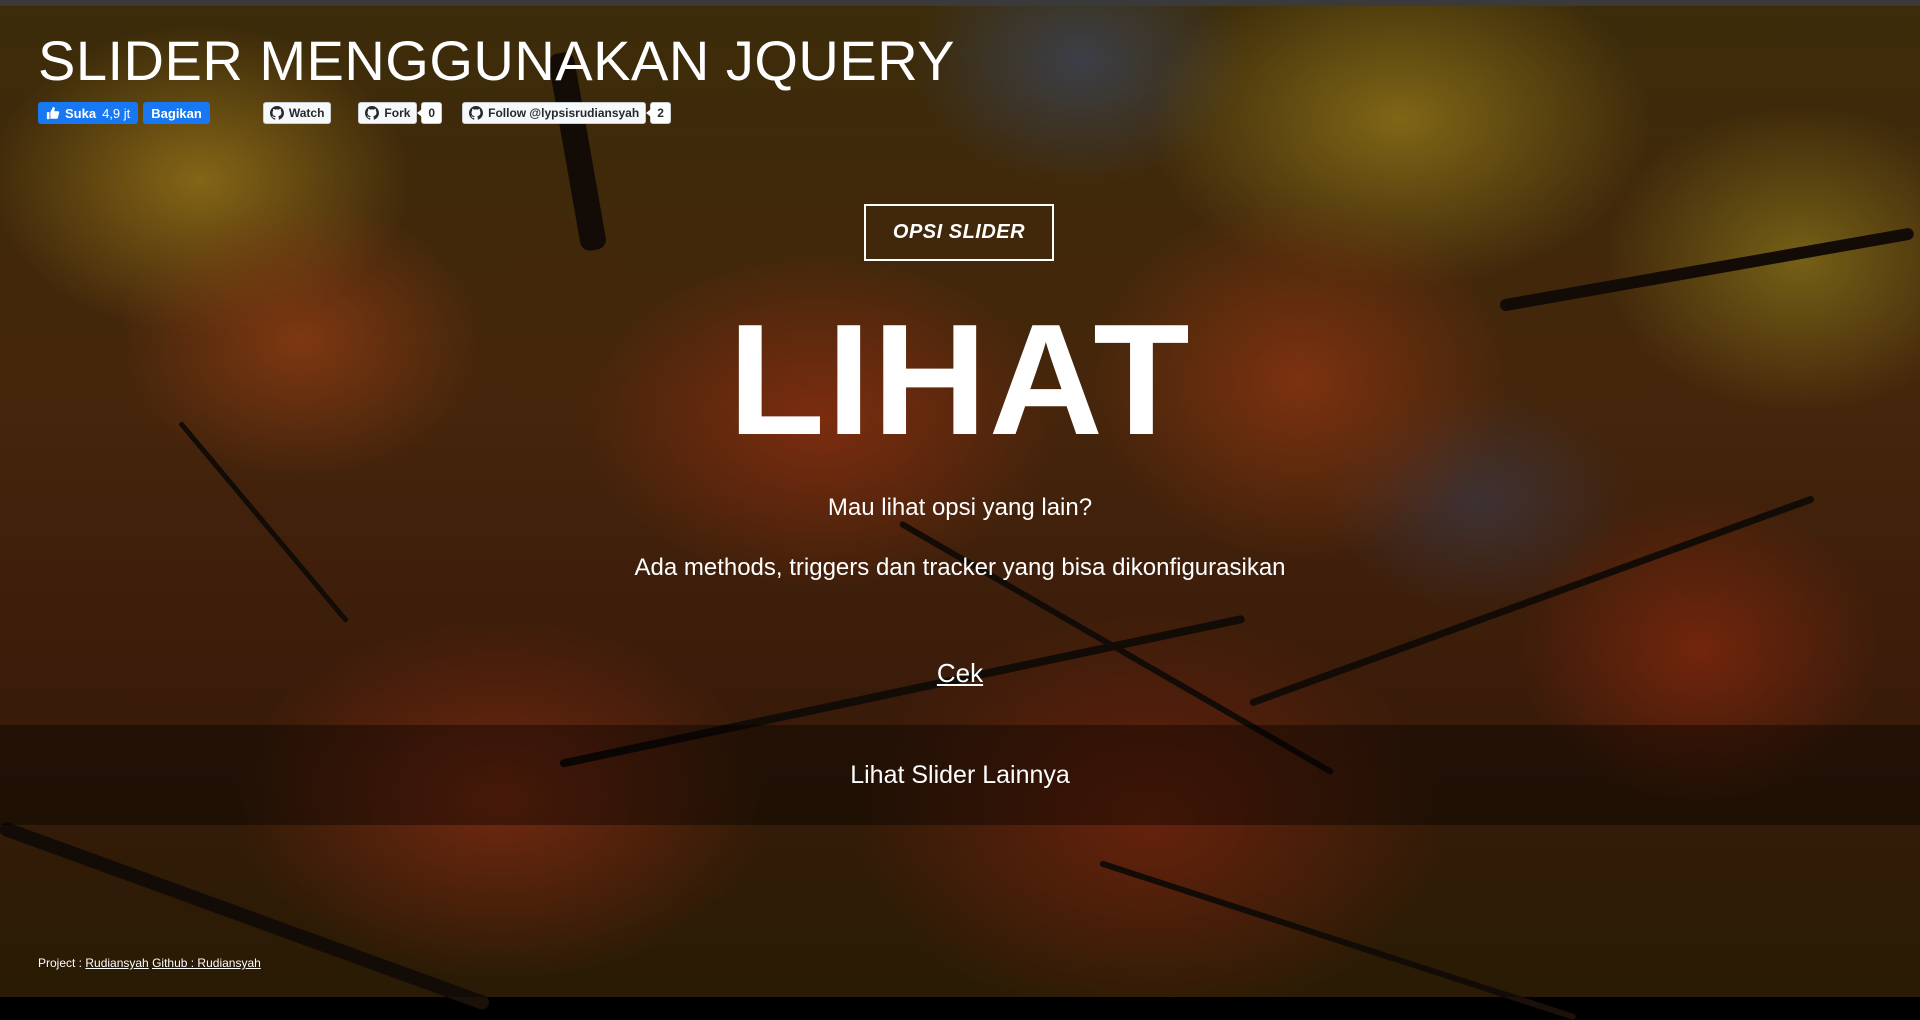  What do you see at coordinates (81, 113) in the screenshot?
I see `facebook-like-label: Suka` at bounding box center [81, 113].